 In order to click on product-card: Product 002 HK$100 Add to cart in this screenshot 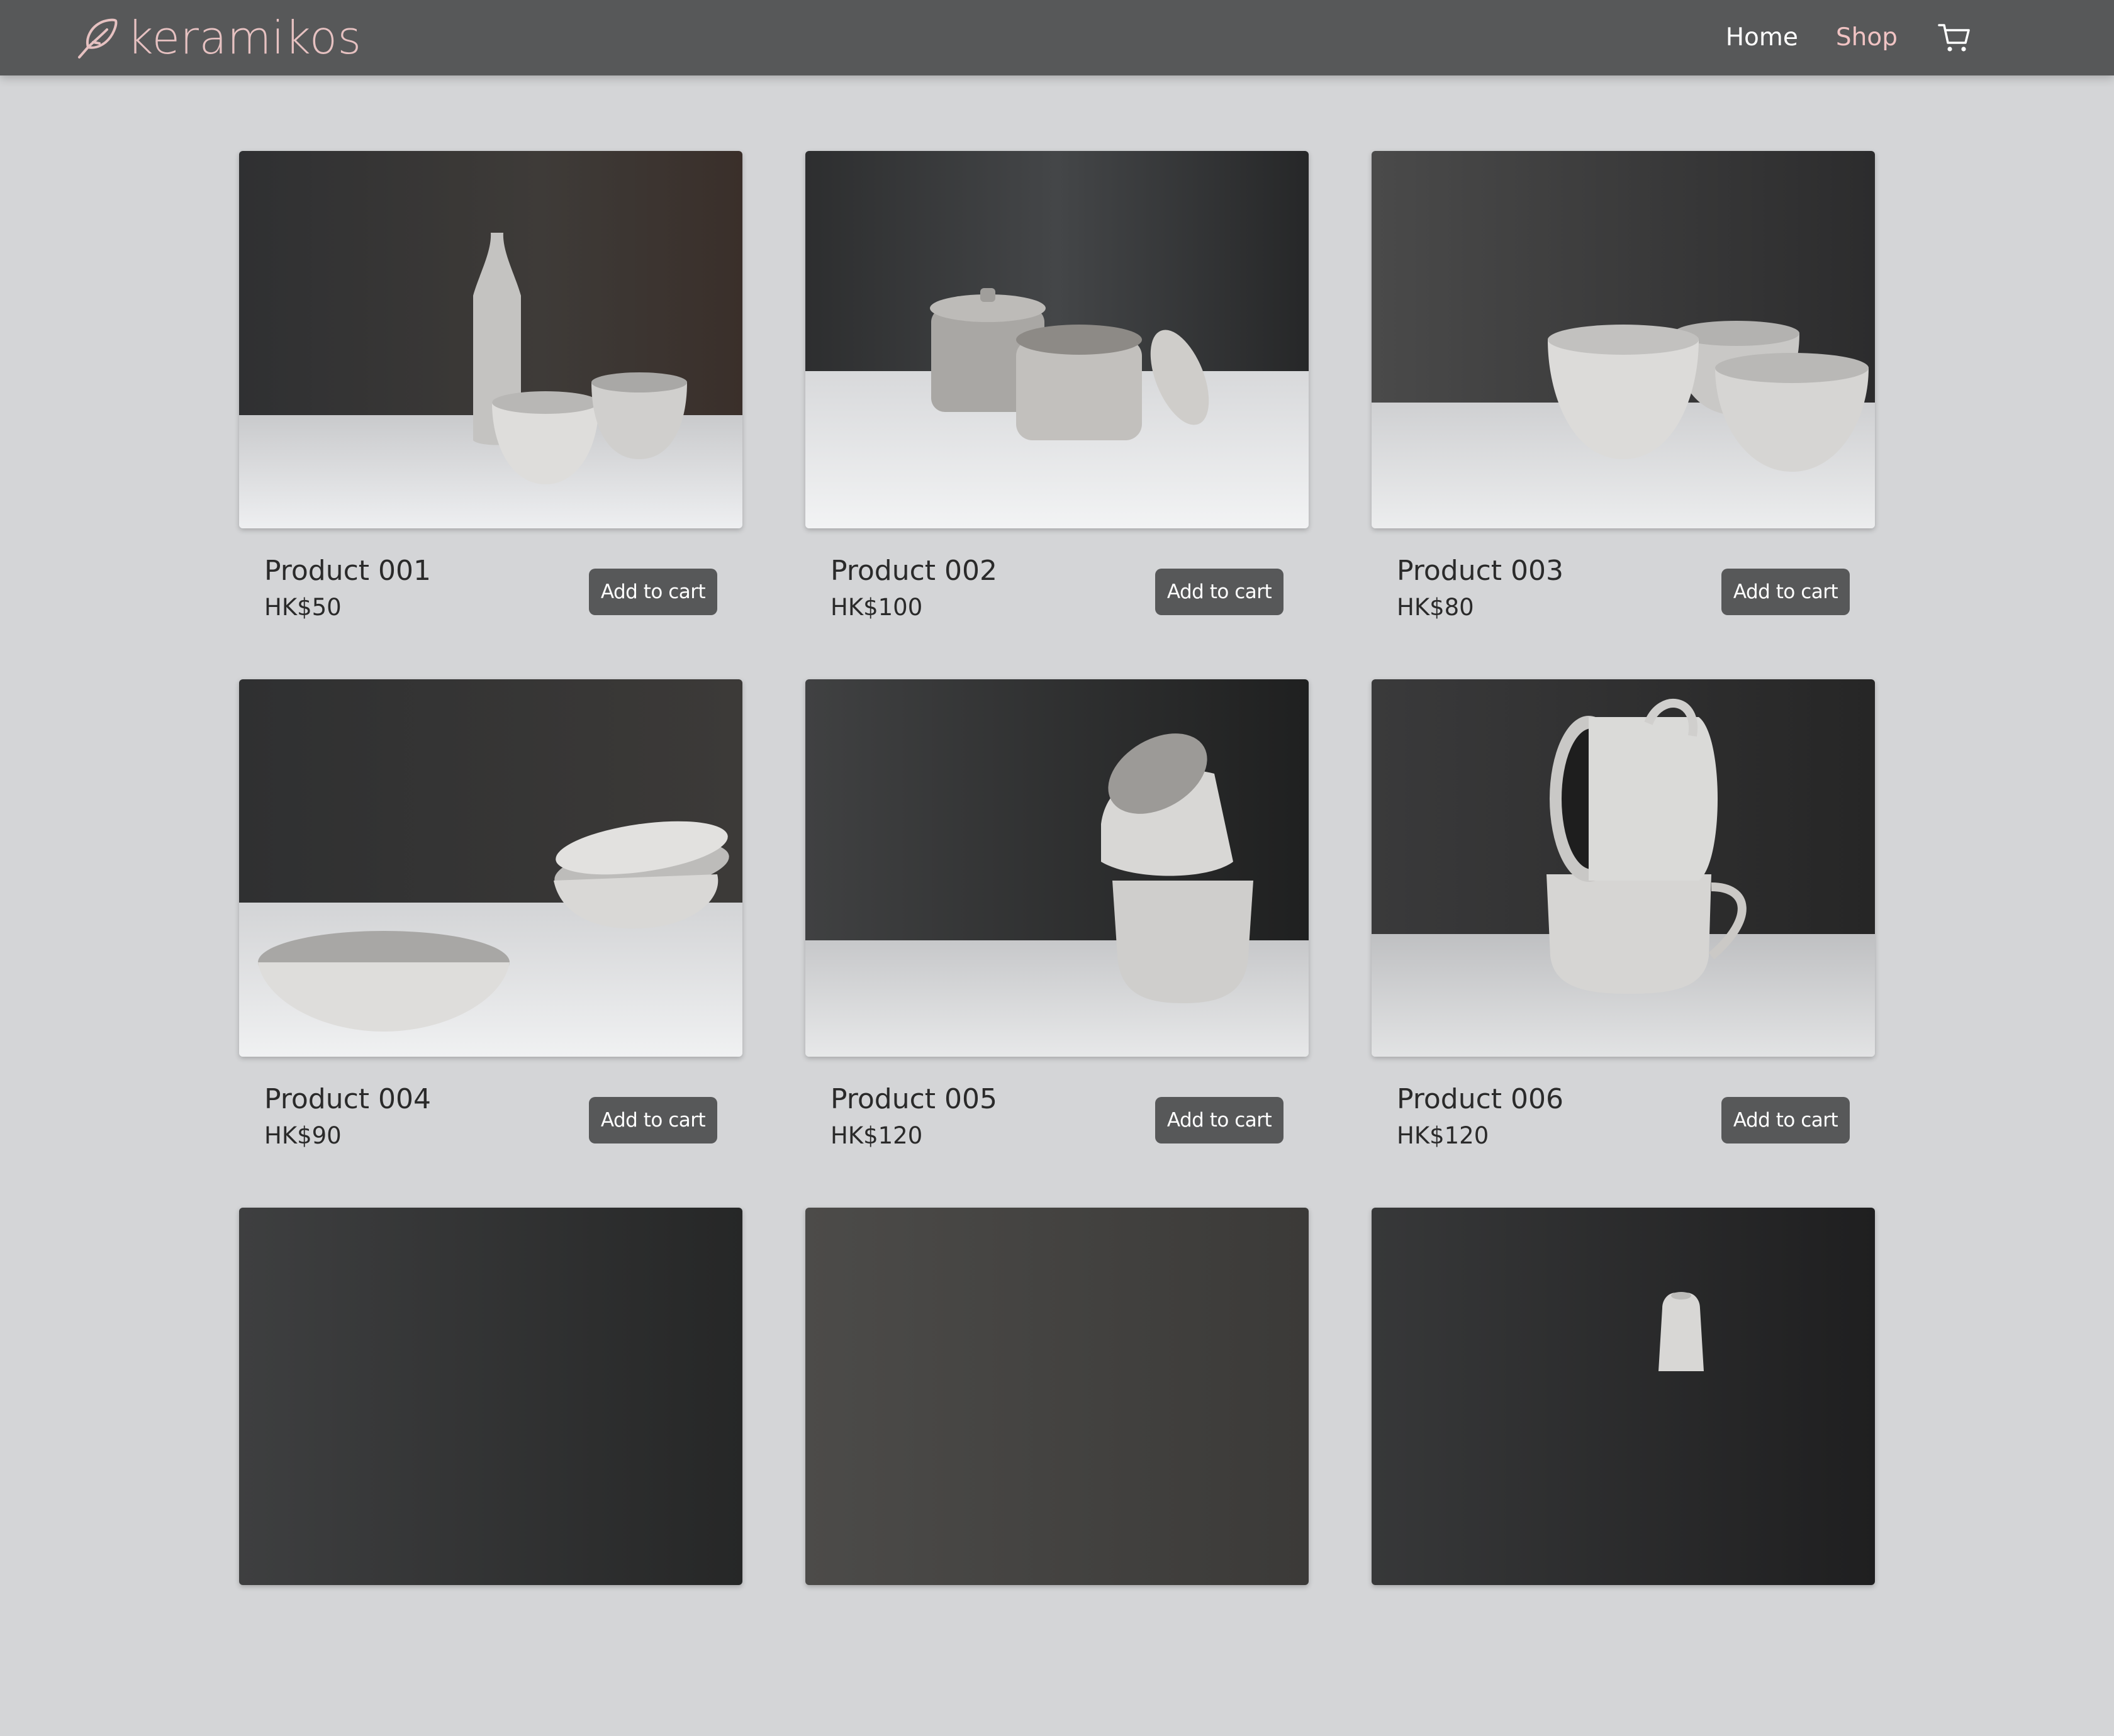, I will do `click(1057, 415)`.